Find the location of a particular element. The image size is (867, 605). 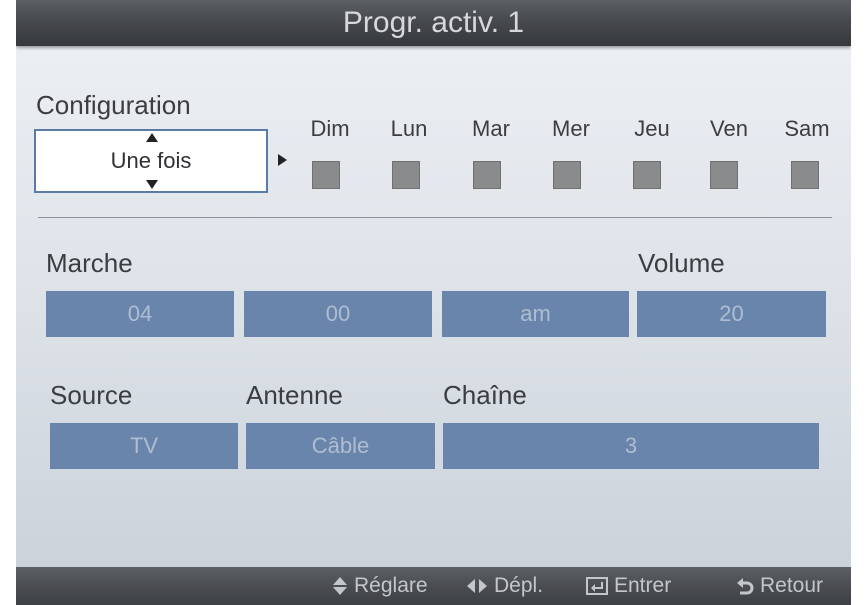

day-label-mer: Mer is located at coordinates (571, 128).